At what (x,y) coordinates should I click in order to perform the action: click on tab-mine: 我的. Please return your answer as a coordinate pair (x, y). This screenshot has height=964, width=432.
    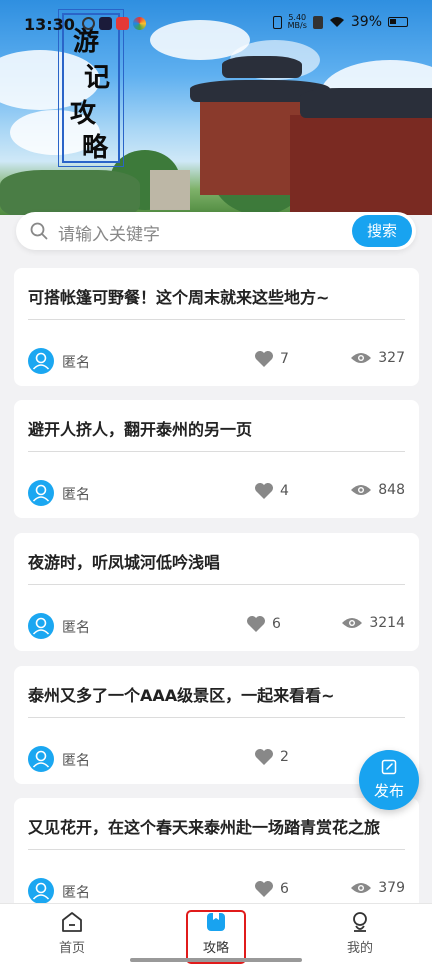
    Looking at the image, I should click on (360, 933).